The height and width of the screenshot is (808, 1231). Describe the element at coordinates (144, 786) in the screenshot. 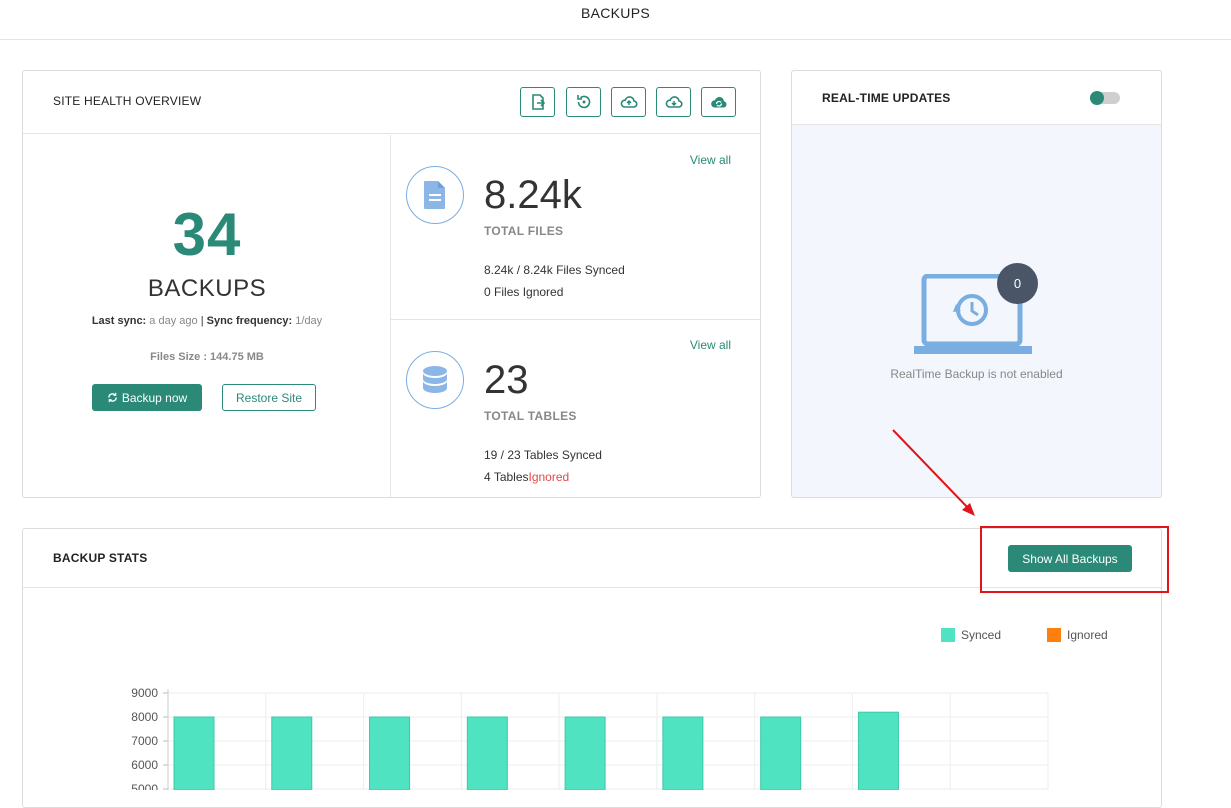

I see `y-tick-label: 5000` at that location.